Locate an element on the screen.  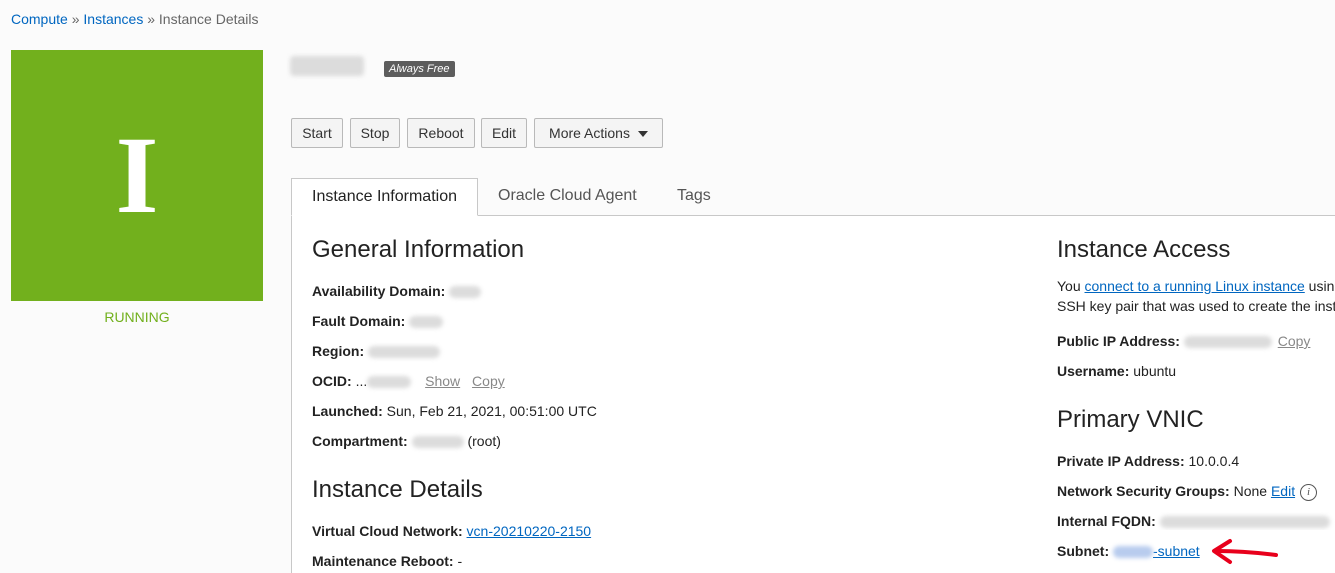
public-ip-row: Public IP Address: Copy is located at coordinates (1183, 341).